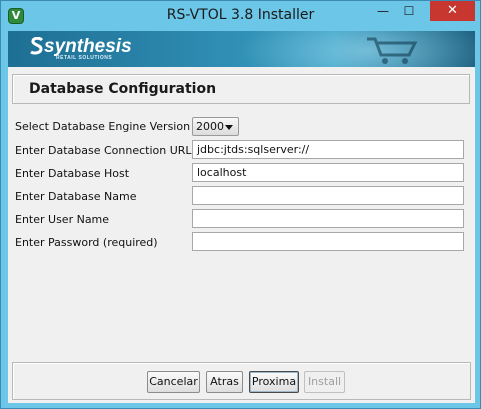  Describe the element at coordinates (274, 382) in the screenshot. I see `next-button: Proxima` at that location.